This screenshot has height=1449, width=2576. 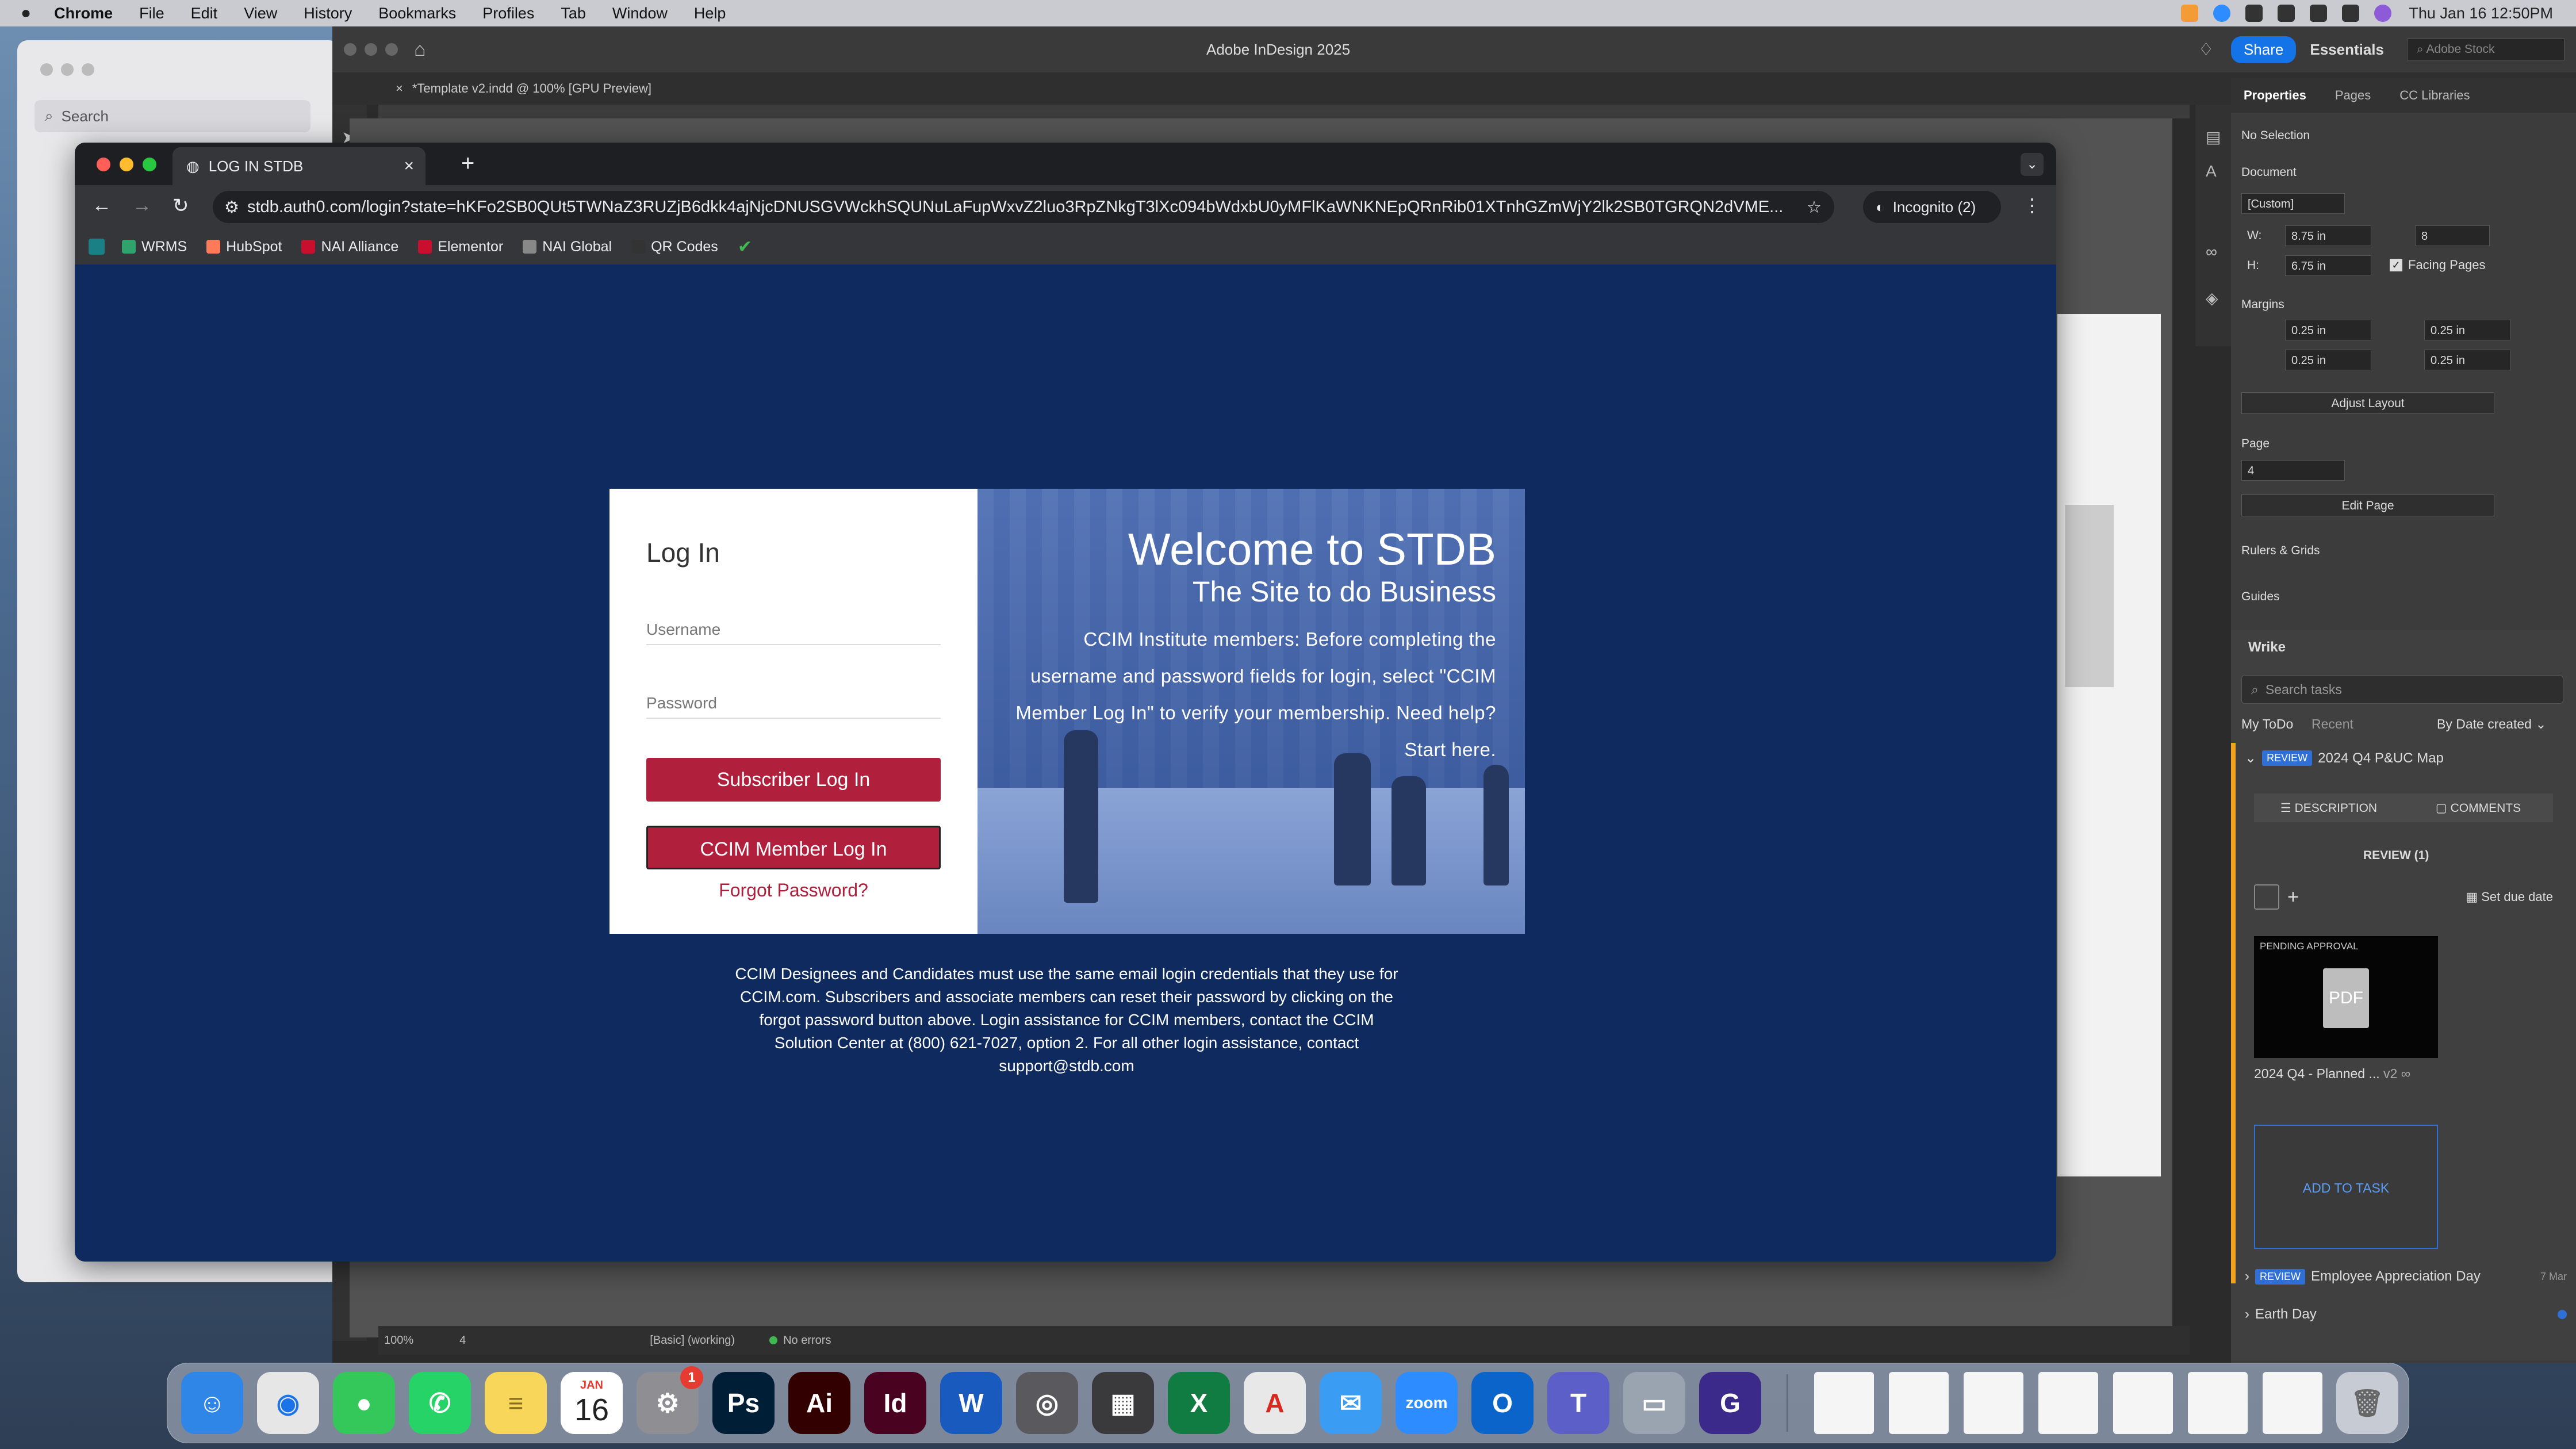 What do you see at coordinates (2353, 95) in the screenshot?
I see `tab-pages: Pages` at bounding box center [2353, 95].